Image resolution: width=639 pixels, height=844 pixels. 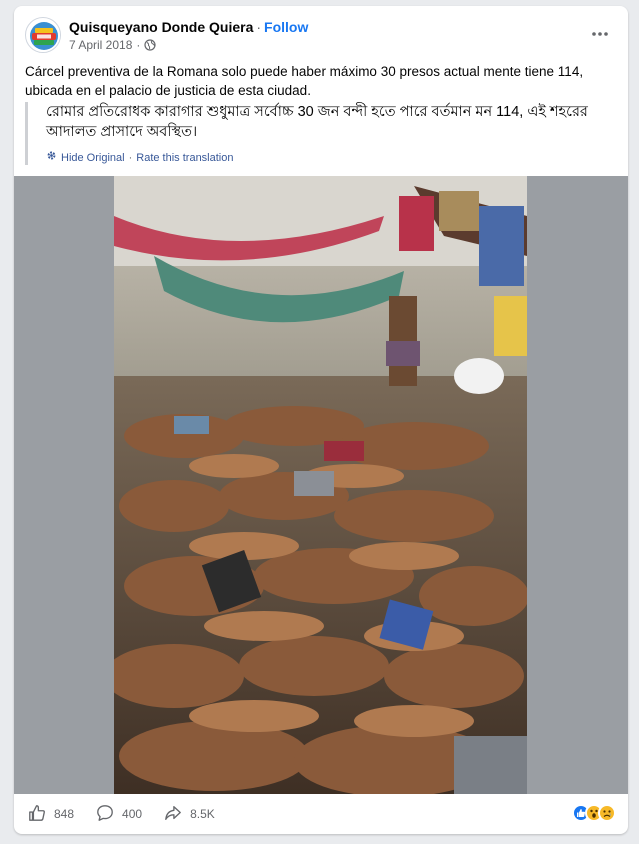 I want to click on reaction-summary, so click(x=594, y=813).